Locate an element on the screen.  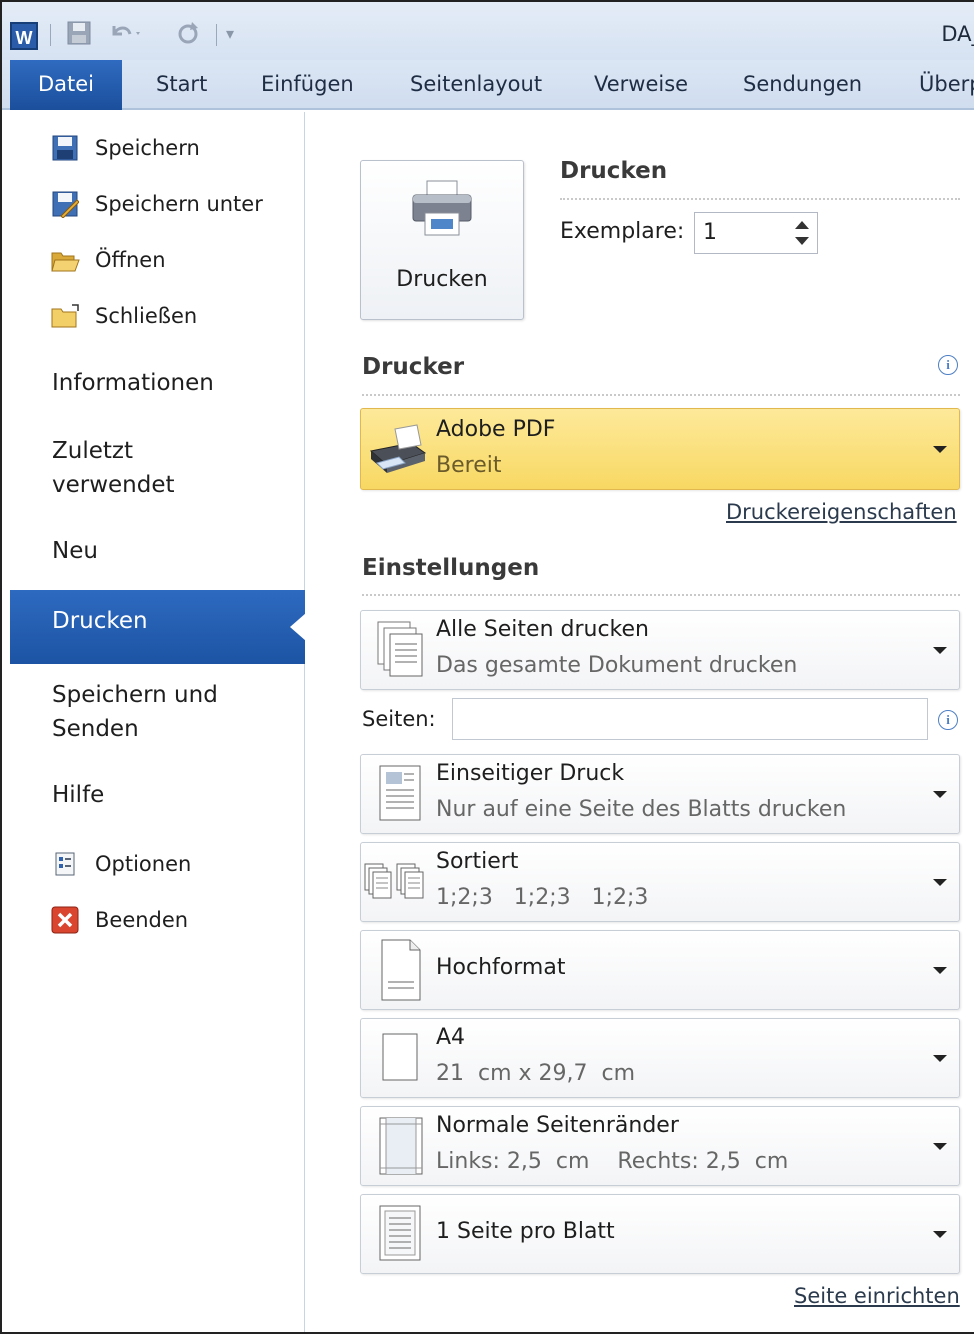
nav-informationen: Informationen is located at coordinates (133, 383).